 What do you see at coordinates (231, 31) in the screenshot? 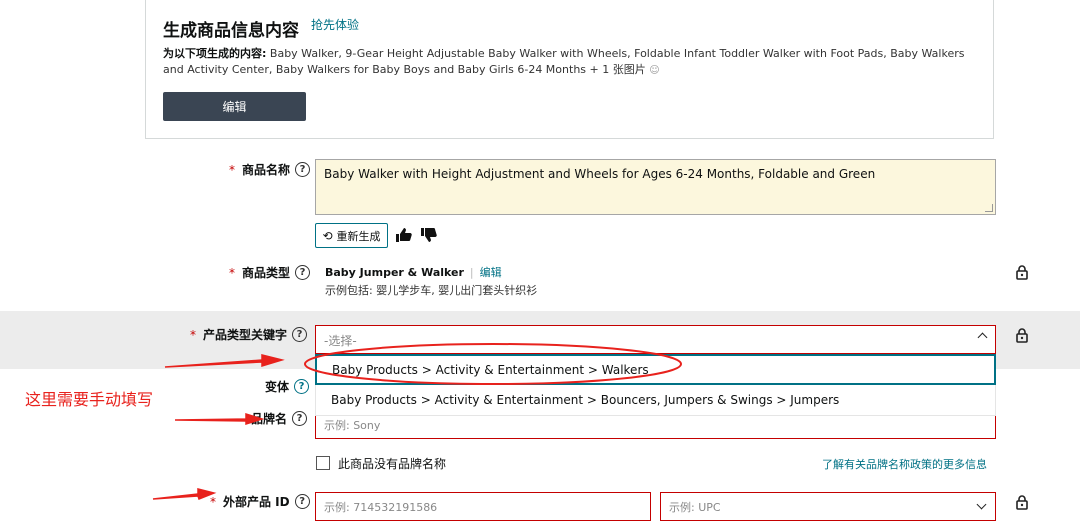
I see `generated-content-title: 生成商品信息内容` at bounding box center [231, 31].